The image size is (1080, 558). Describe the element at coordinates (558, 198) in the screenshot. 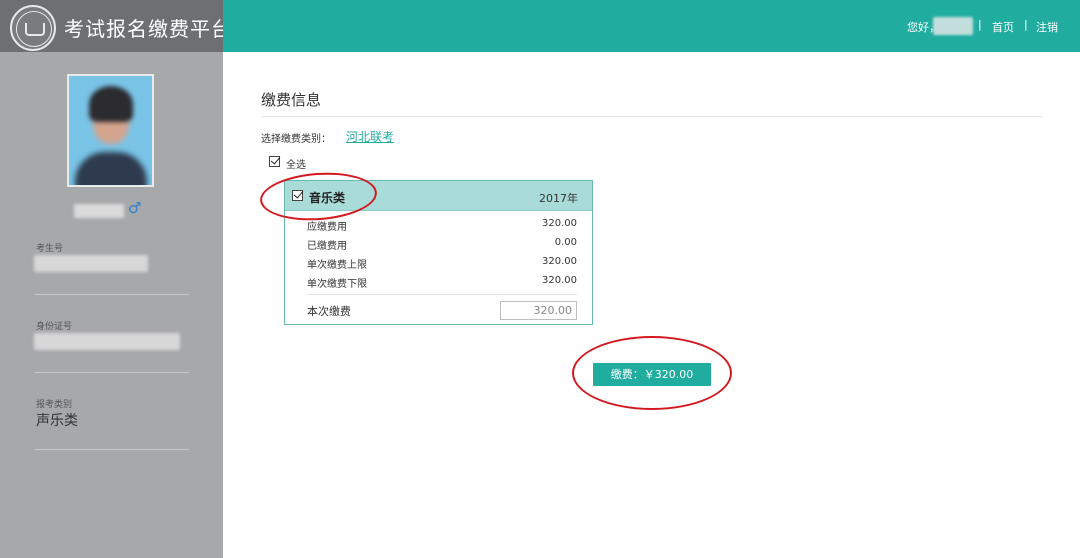

I see `fee-item-year: 2017年` at that location.